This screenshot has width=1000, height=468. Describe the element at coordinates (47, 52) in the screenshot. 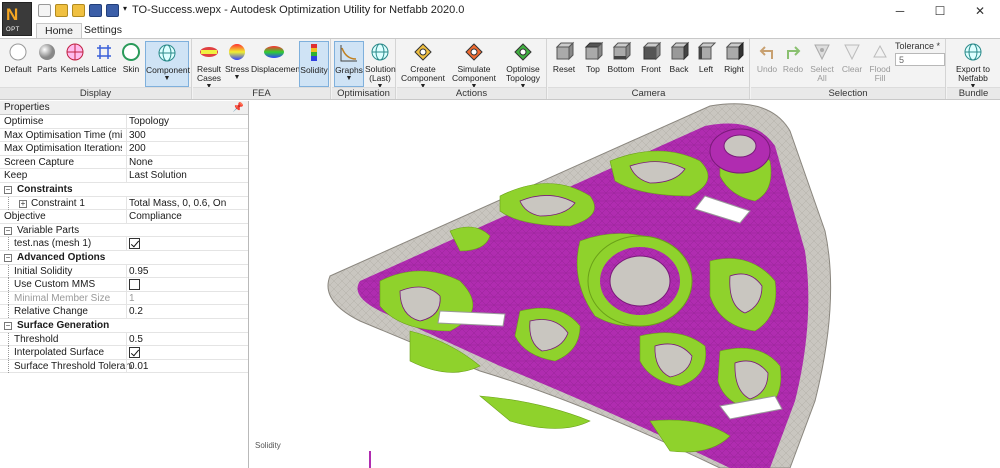

I see `parts-sphere-icon` at that location.